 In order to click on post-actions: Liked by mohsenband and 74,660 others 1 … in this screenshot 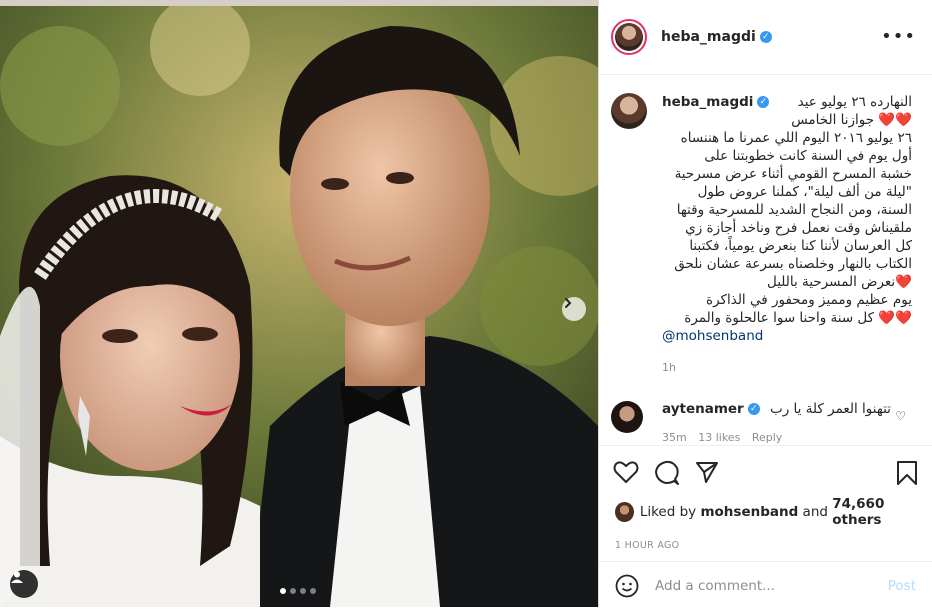, I will do `click(765, 526)`.